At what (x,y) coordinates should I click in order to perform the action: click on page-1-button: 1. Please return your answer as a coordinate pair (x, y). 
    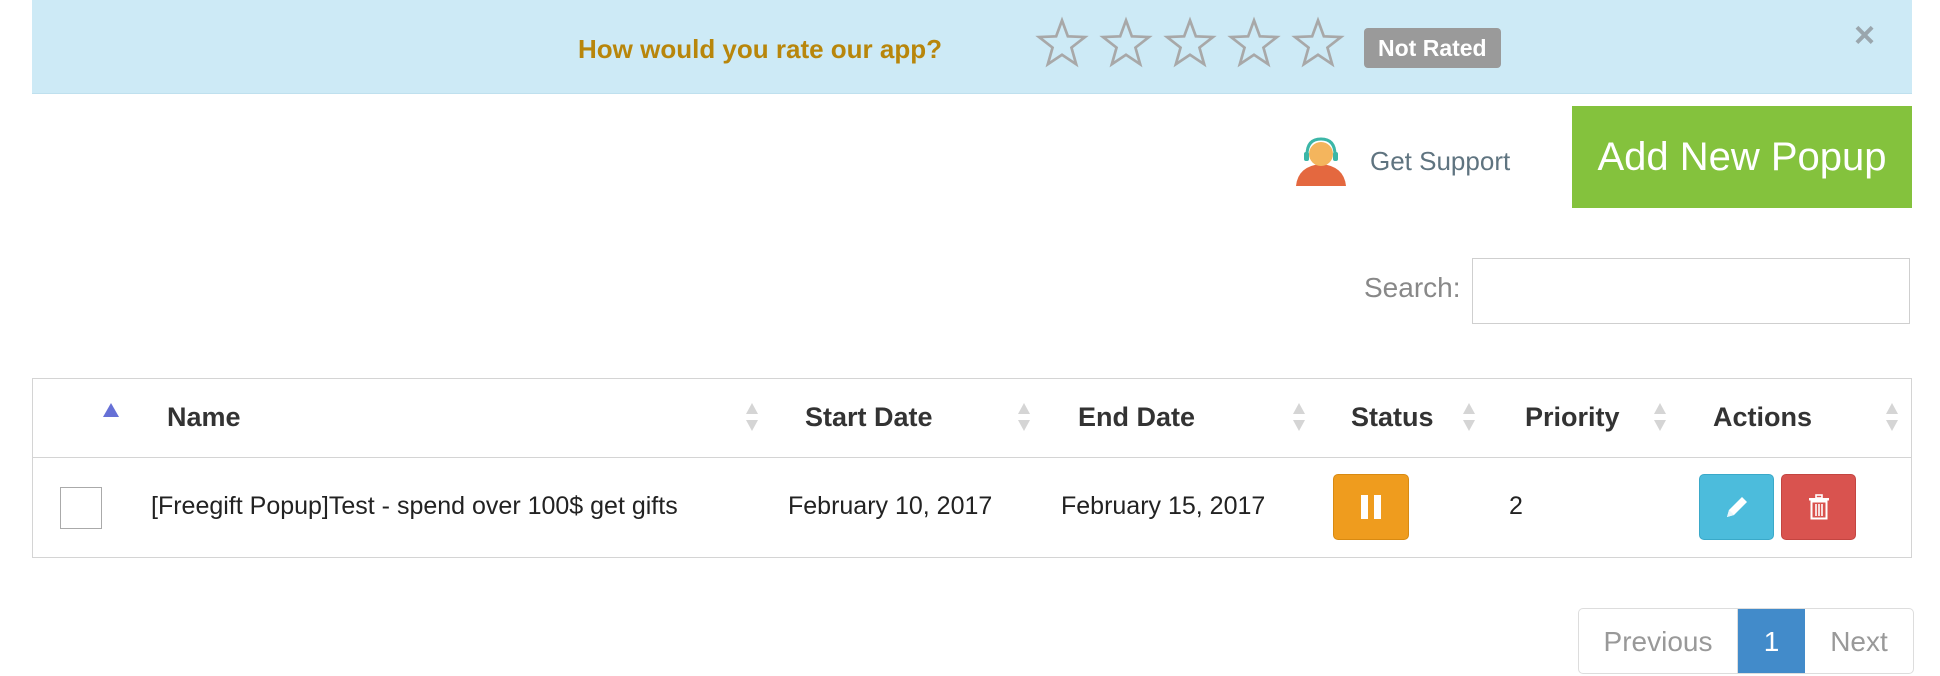
    Looking at the image, I should click on (1771, 641).